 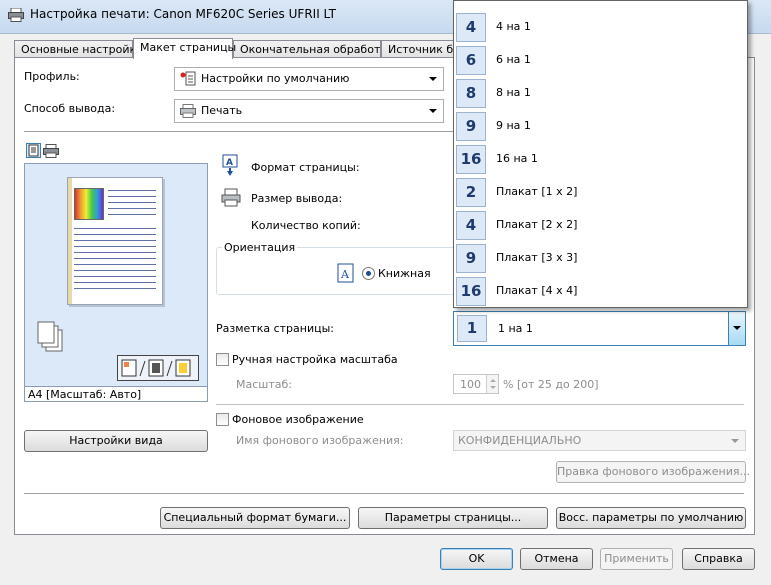 What do you see at coordinates (471, 225) in the screenshot?
I see `poster-2x2-icon: 4` at bounding box center [471, 225].